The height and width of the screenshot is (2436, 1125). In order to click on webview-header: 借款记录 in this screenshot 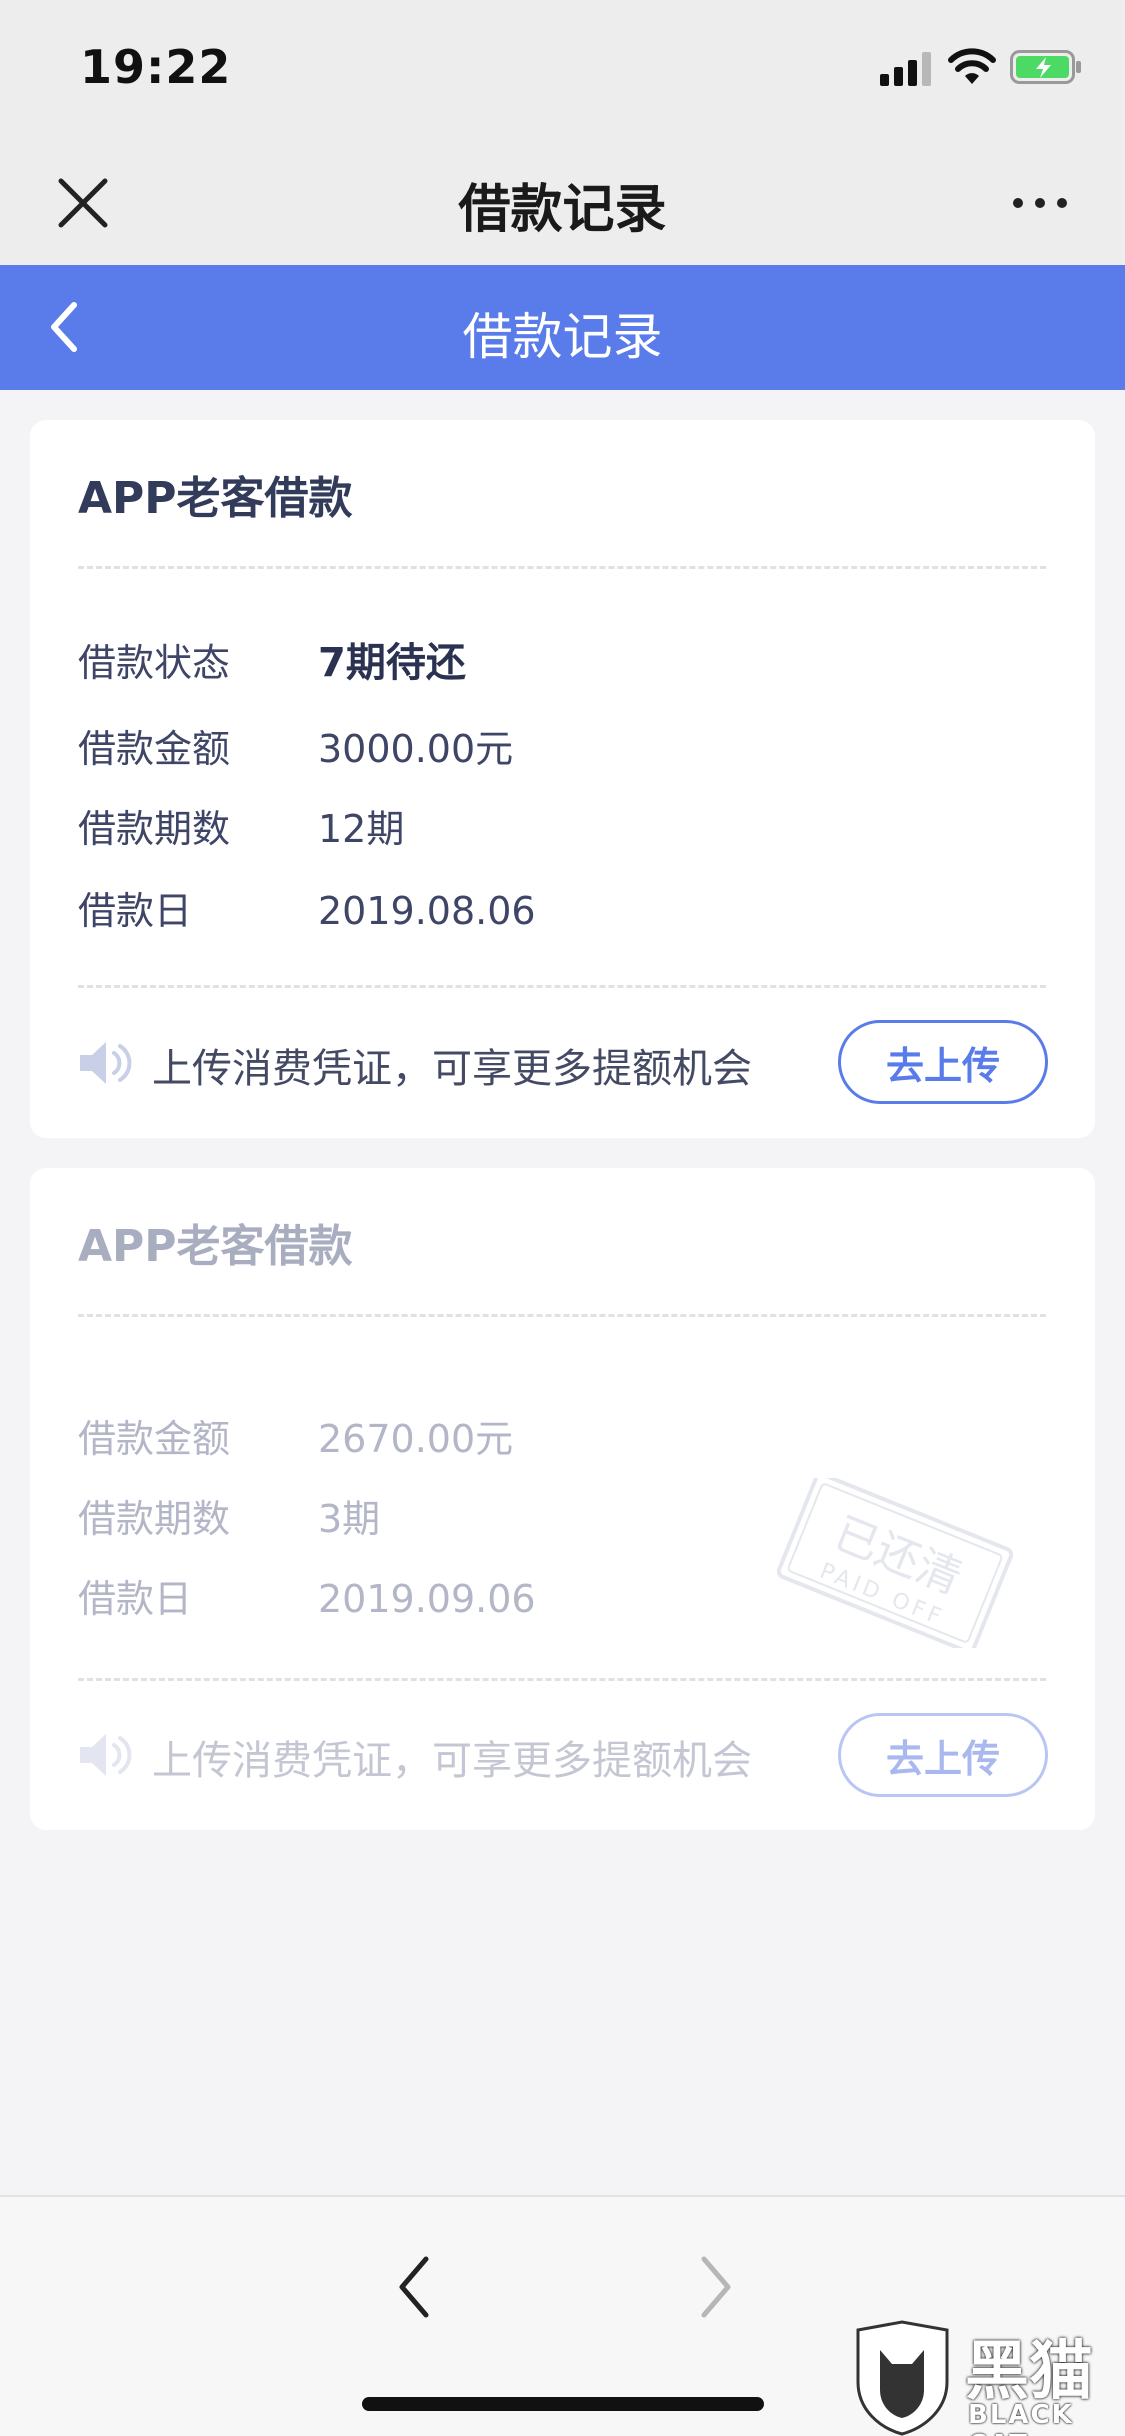, I will do `click(562, 200)`.